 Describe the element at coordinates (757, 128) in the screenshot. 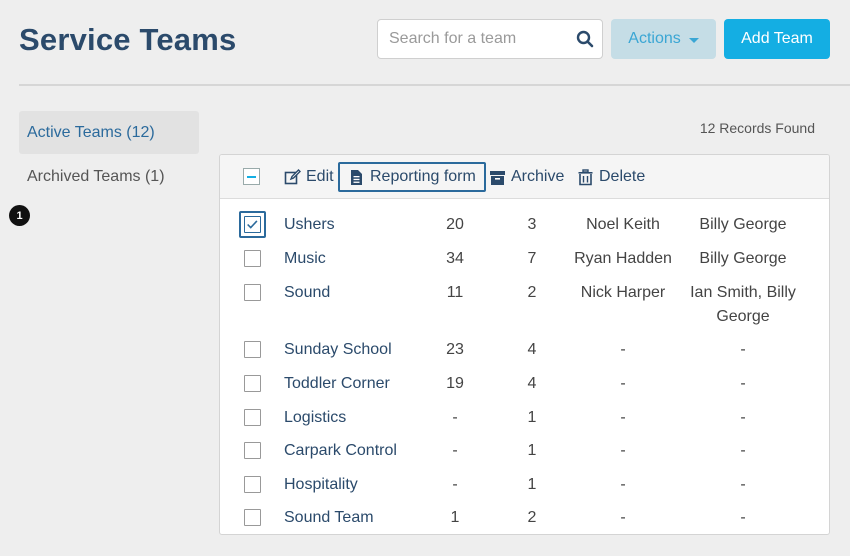

I see `records-count: 12 Records Found` at that location.